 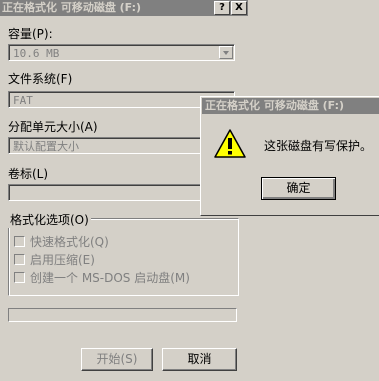 What do you see at coordinates (62, 260) in the screenshot?
I see `compression-label: 启用压缩(E)` at bounding box center [62, 260].